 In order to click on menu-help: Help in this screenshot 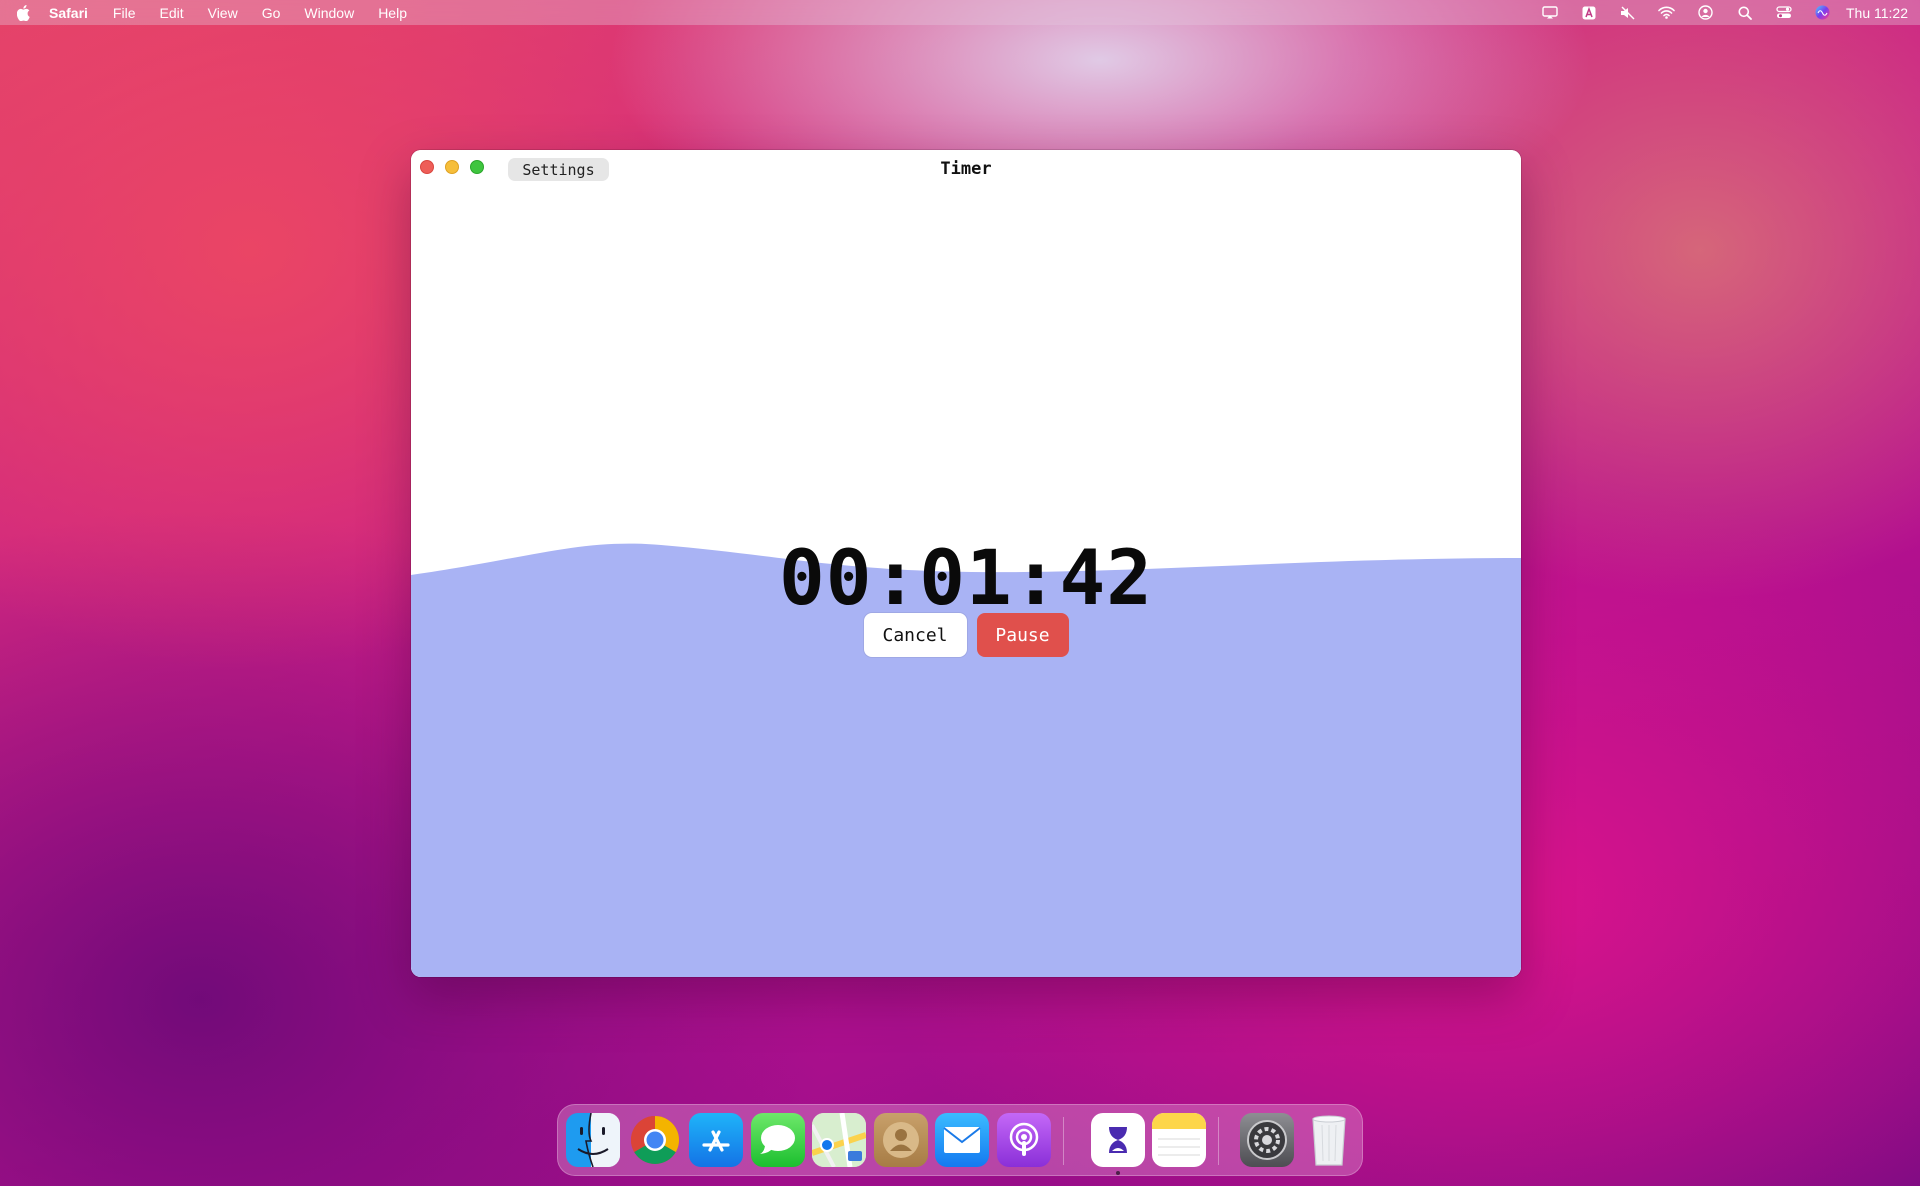, I will do `click(392, 13)`.